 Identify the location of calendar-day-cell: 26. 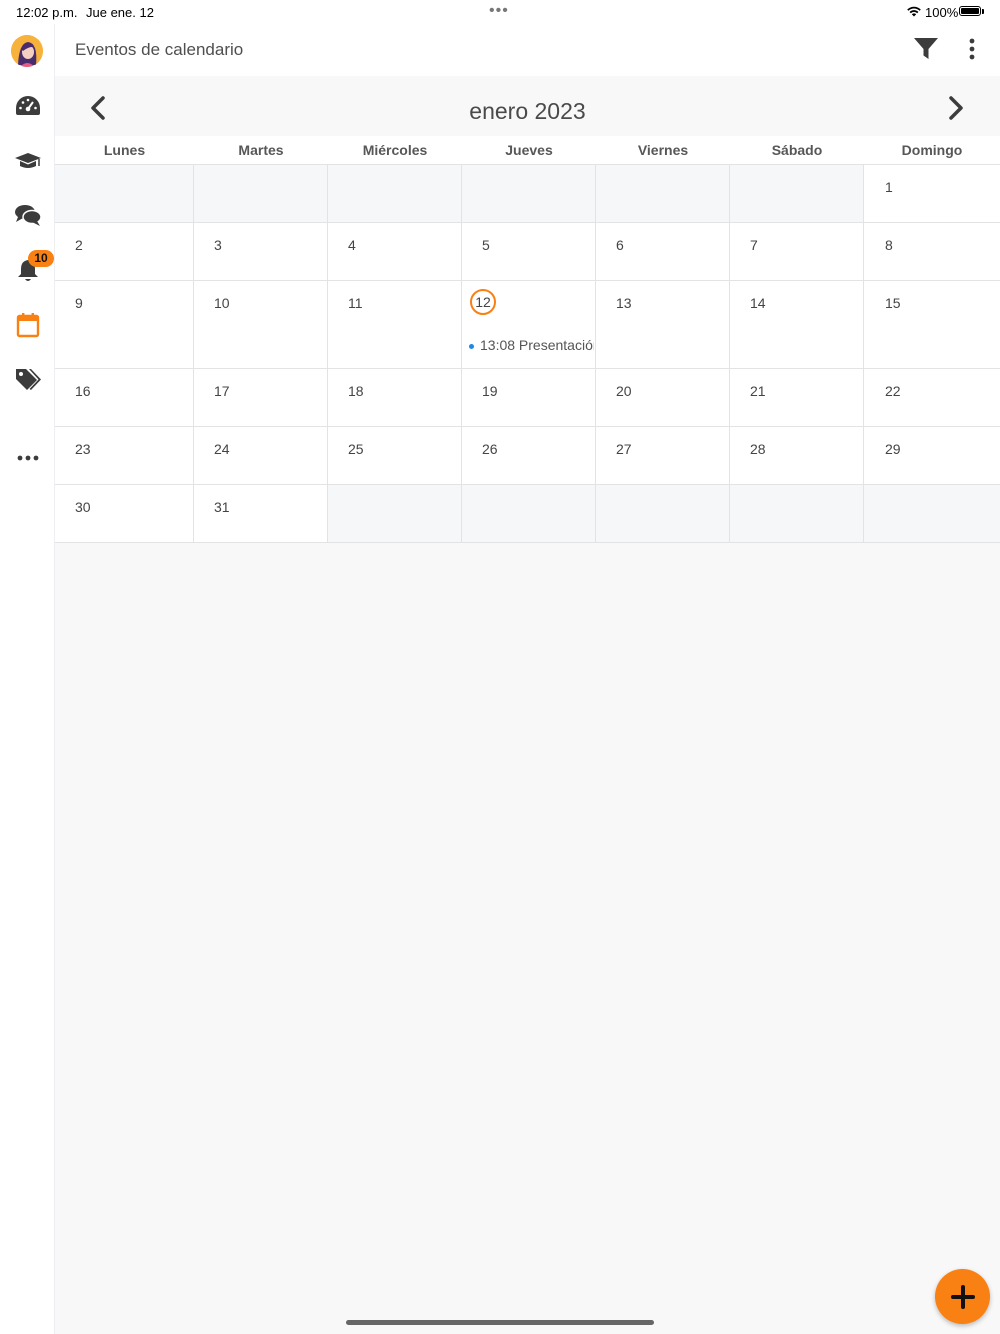
(529, 455).